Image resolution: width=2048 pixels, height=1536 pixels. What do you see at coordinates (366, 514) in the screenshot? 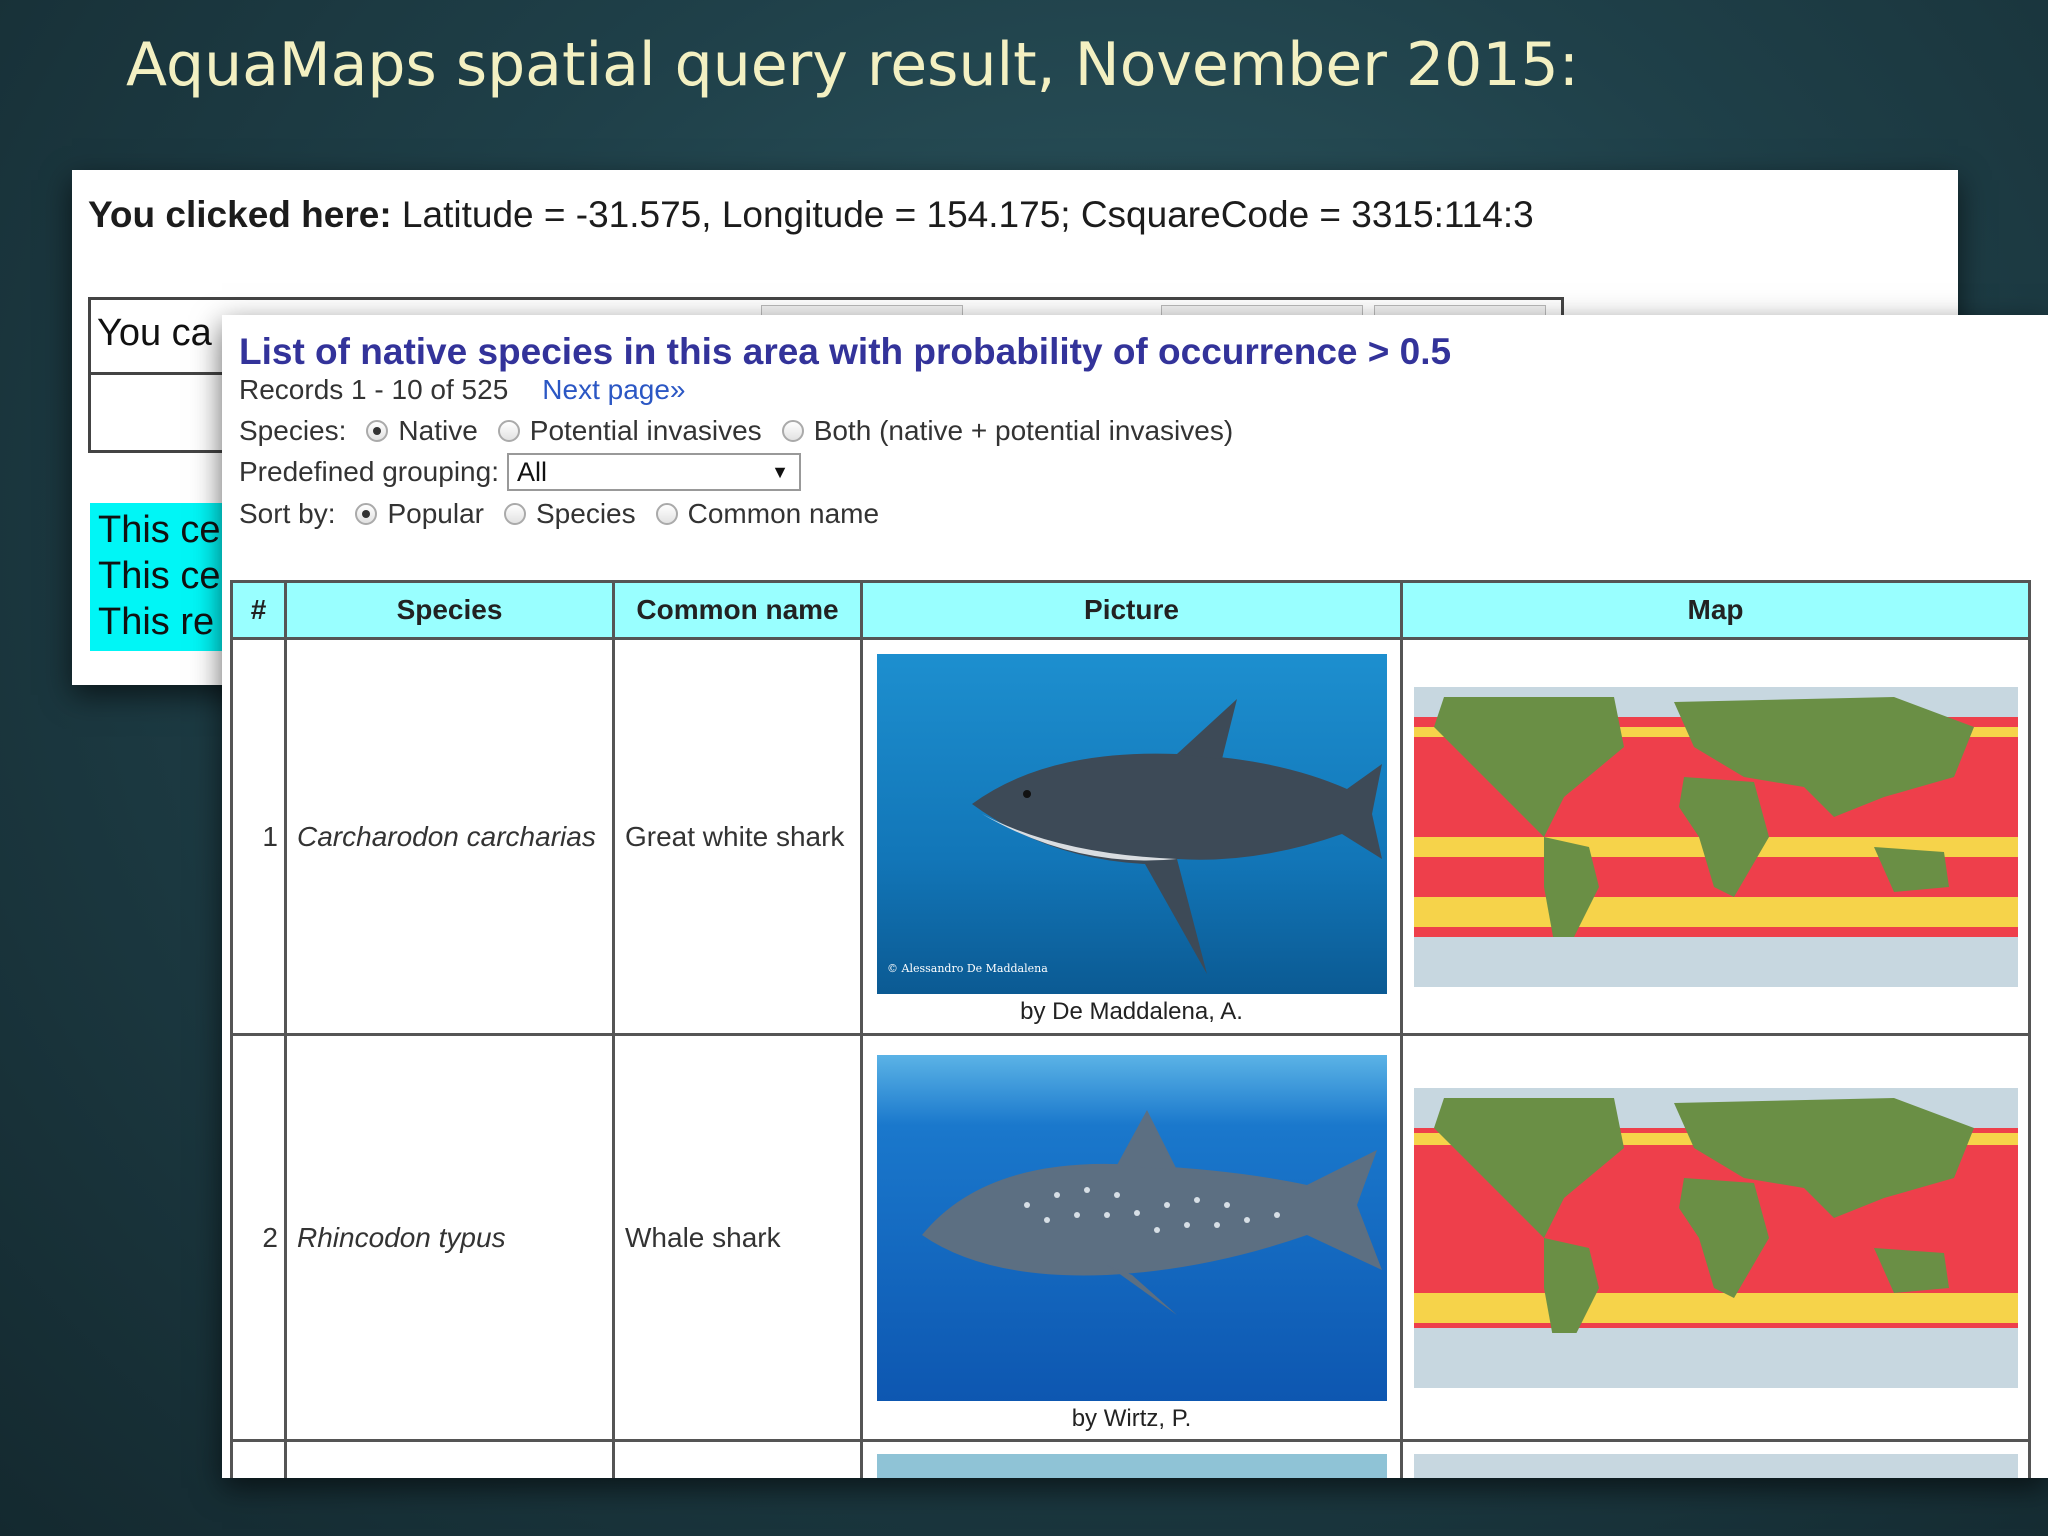
I see `radio-sort-popular` at bounding box center [366, 514].